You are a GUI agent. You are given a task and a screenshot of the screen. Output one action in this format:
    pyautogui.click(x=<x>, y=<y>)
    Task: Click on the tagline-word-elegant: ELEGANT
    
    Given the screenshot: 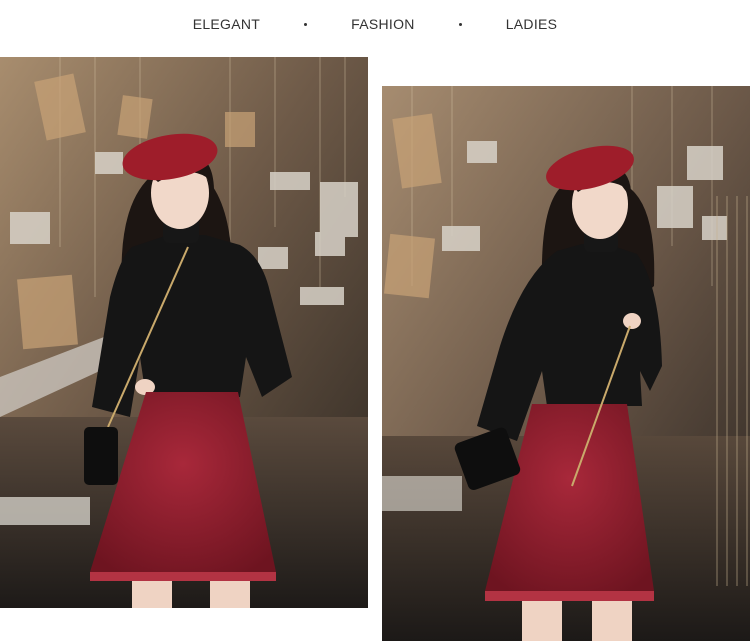 What is the action you would take?
    pyautogui.click(x=226, y=24)
    